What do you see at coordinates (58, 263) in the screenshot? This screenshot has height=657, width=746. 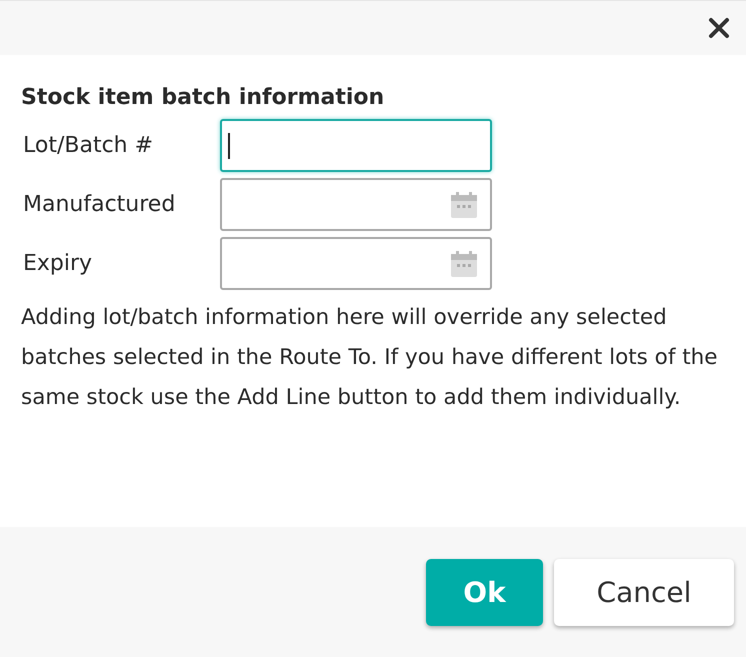 I see `field-label: Expiry` at bounding box center [58, 263].